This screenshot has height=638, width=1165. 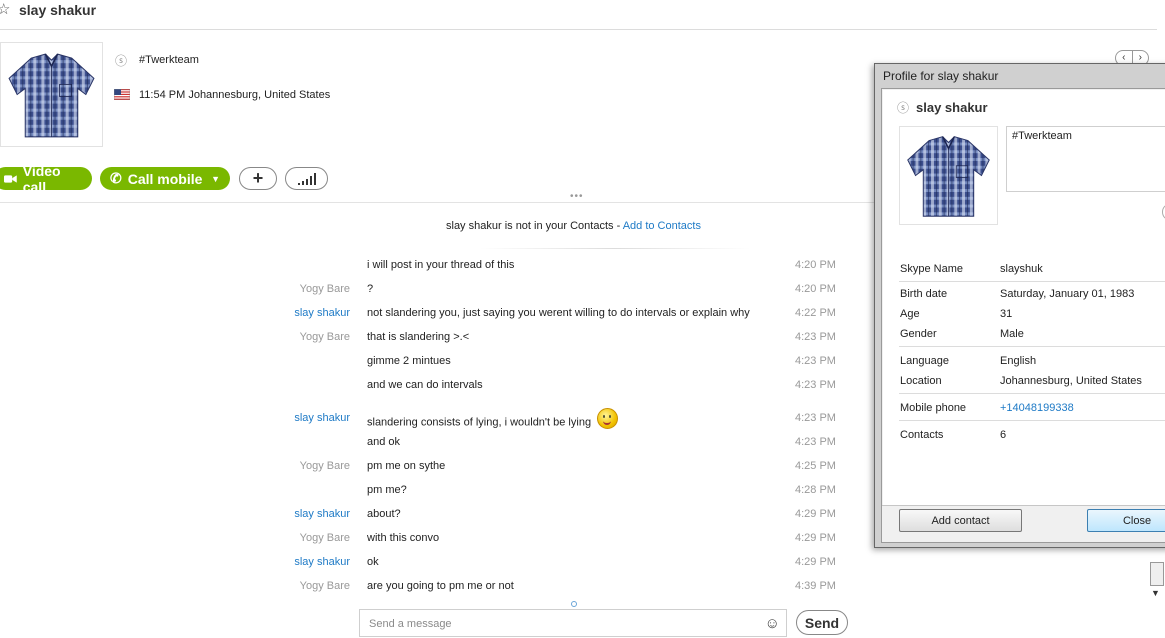 I want to click on message-time: 4:29 PM, so click(x=815, y=514).